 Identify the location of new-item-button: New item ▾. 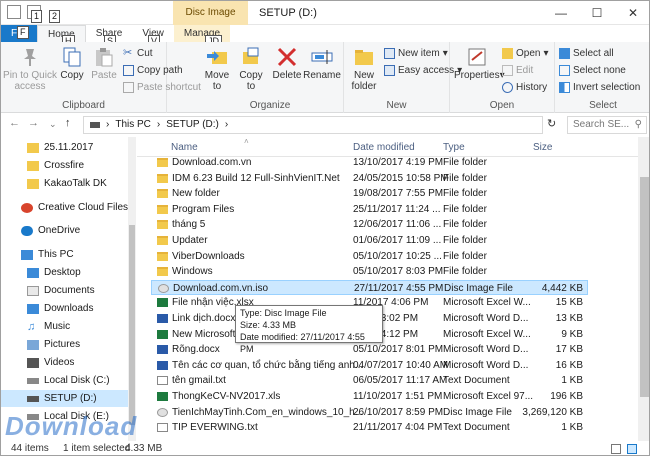
(416, 53).